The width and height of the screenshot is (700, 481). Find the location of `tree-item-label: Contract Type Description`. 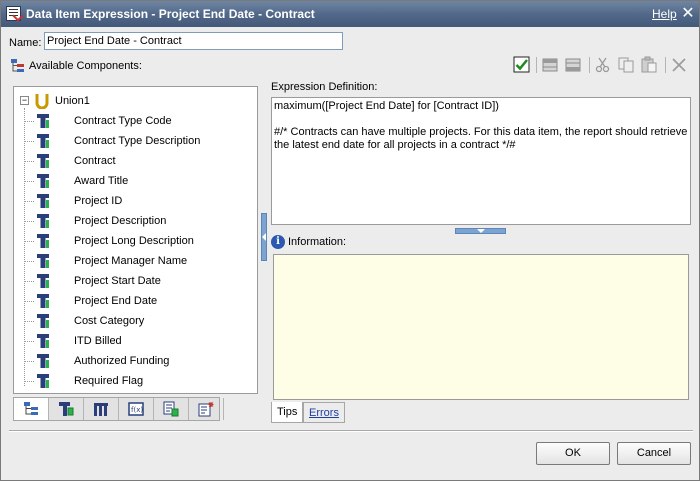

tree-item-label: Contract Type Description is located at coordinates (137, 141).